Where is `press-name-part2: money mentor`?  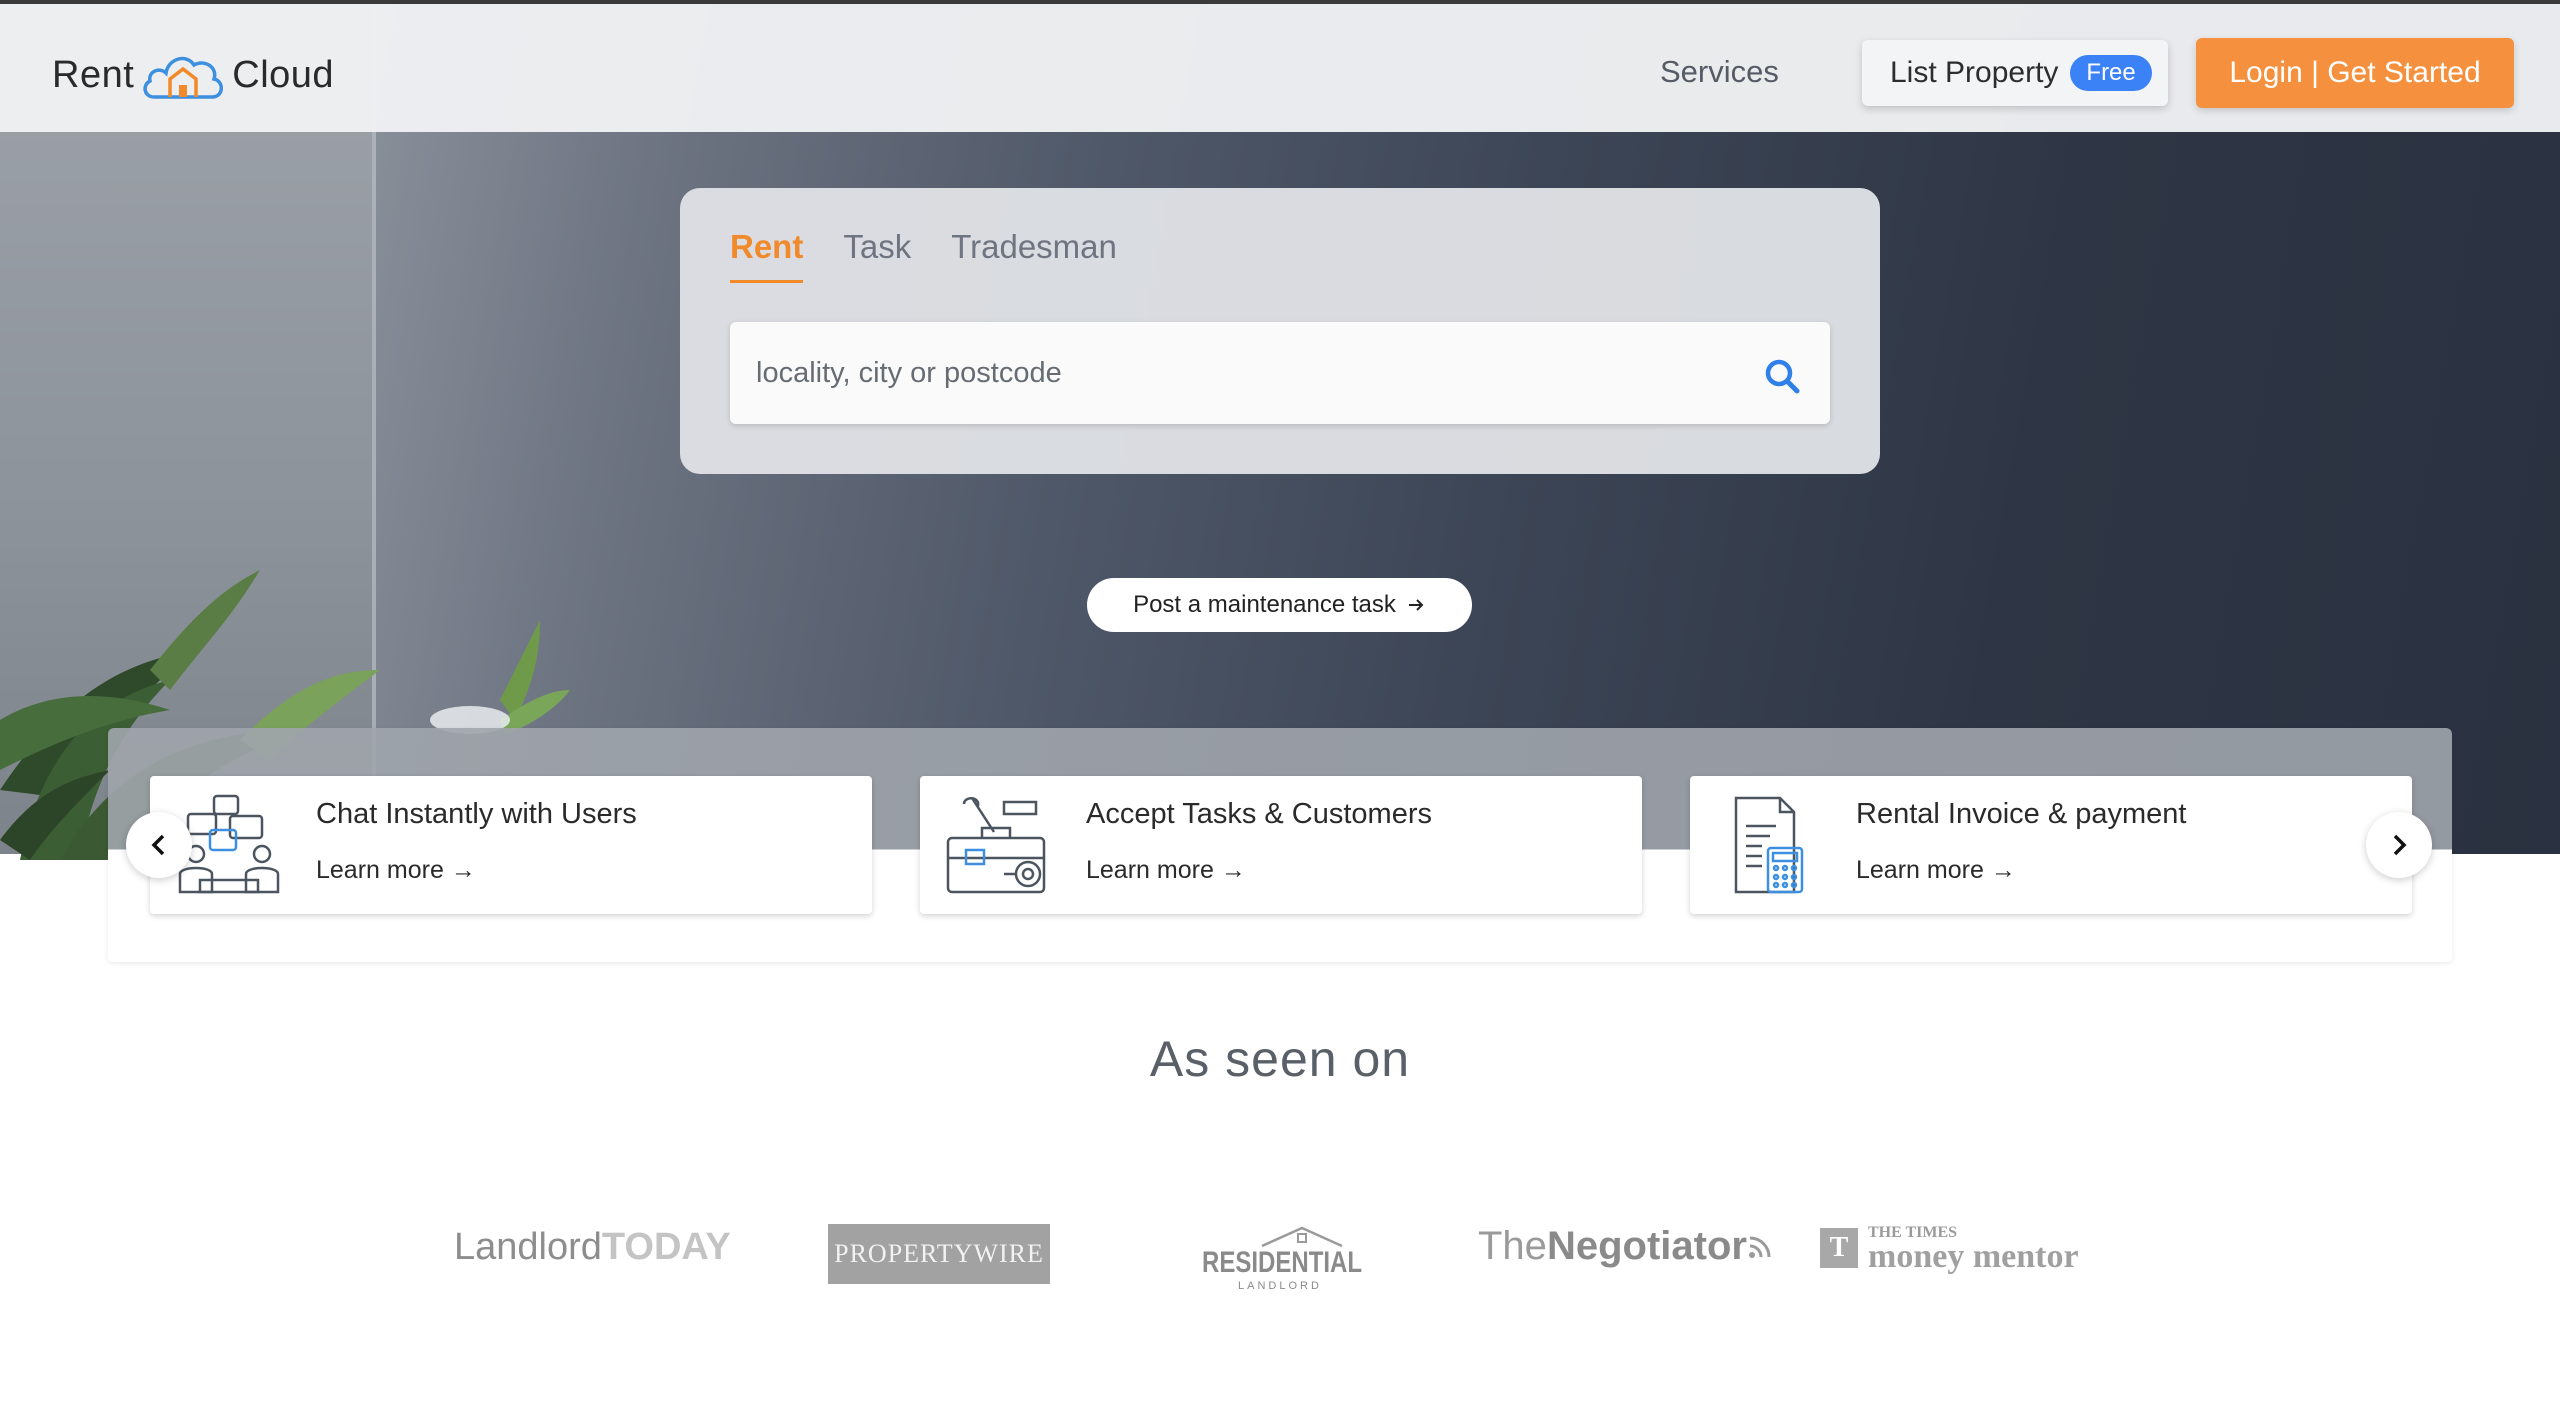 press-name-part2: money mentor is located at coordinates (1973, 1256).